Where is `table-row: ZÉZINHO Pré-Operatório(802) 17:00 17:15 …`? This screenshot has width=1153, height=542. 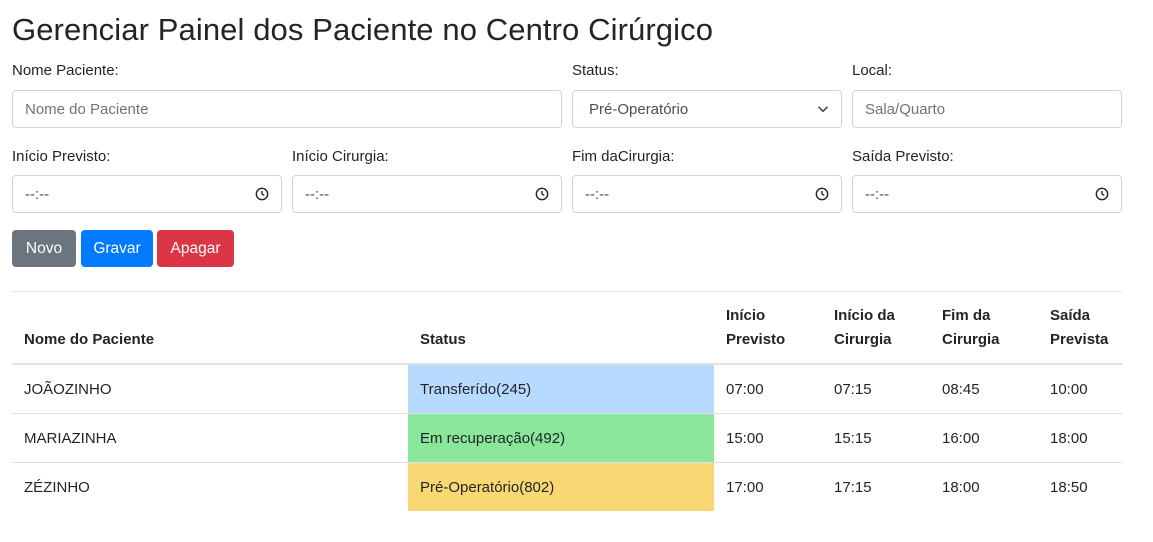 table-row: ZÉZINHO Pré-Operatório(802) 17:00 17:15 … is located at coordinates (567, 487).